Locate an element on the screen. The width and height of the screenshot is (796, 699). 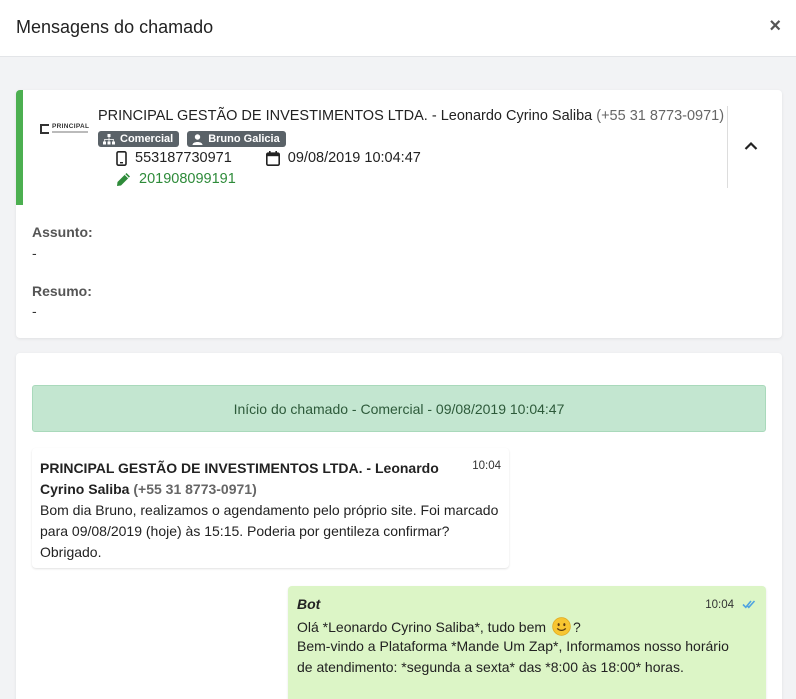
message-line-1: Olá *Leonardo Cyrino Saliba*, tudo bem ? is located at coordinates (439, 626).